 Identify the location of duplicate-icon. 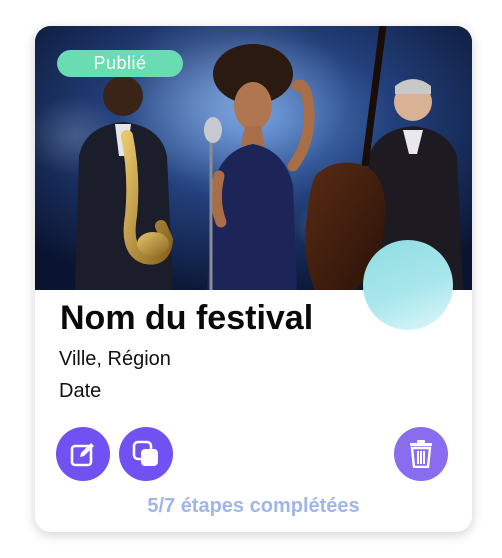
(145, 453).